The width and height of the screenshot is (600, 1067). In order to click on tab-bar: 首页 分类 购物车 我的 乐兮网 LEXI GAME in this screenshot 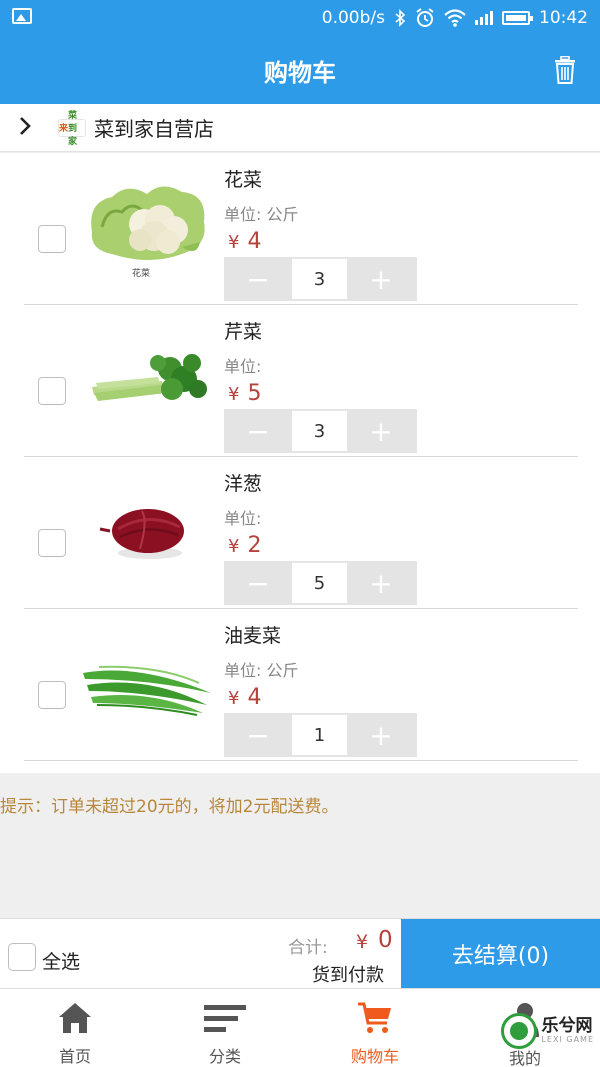, I will do `click(300, 1027)`.